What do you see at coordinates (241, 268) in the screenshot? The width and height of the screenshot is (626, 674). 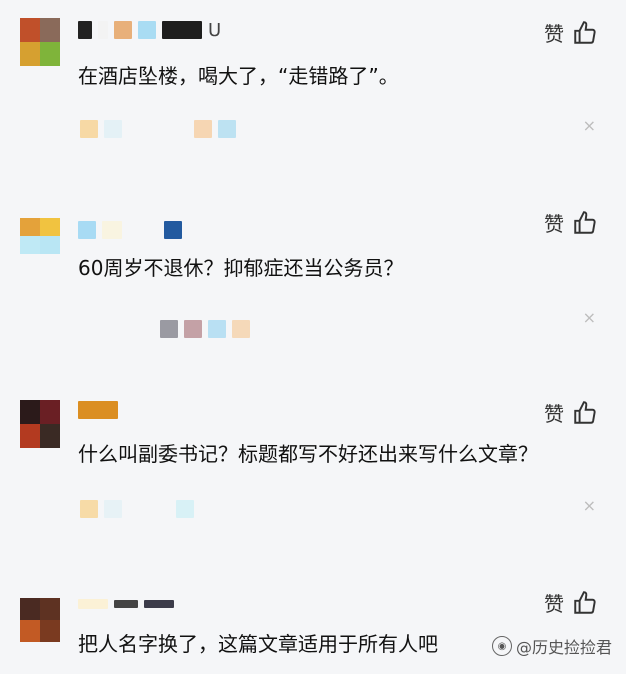 I see `comment-text: 60周岁不退休？抑郁症还当公务员？` at bounding box center [241, 268].